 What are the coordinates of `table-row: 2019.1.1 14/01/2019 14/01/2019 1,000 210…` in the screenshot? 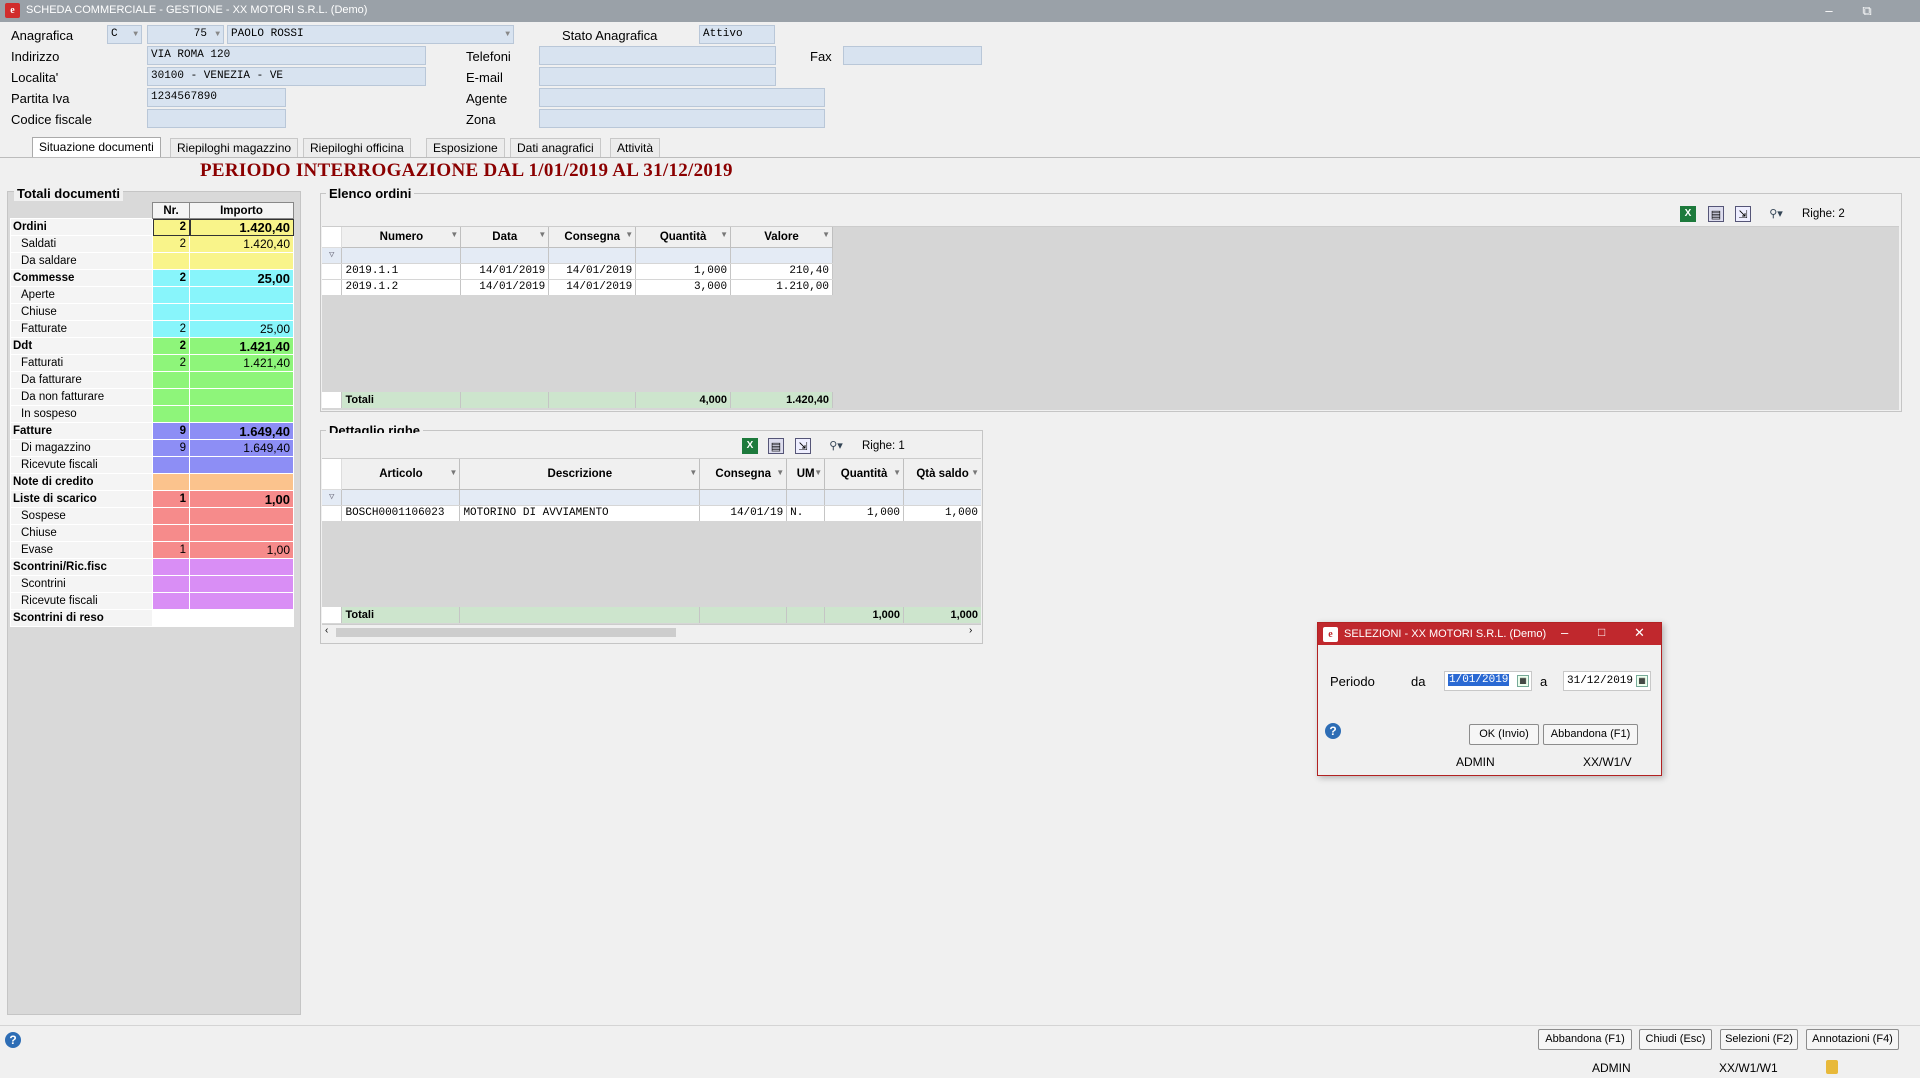 It's located at (577, 271).